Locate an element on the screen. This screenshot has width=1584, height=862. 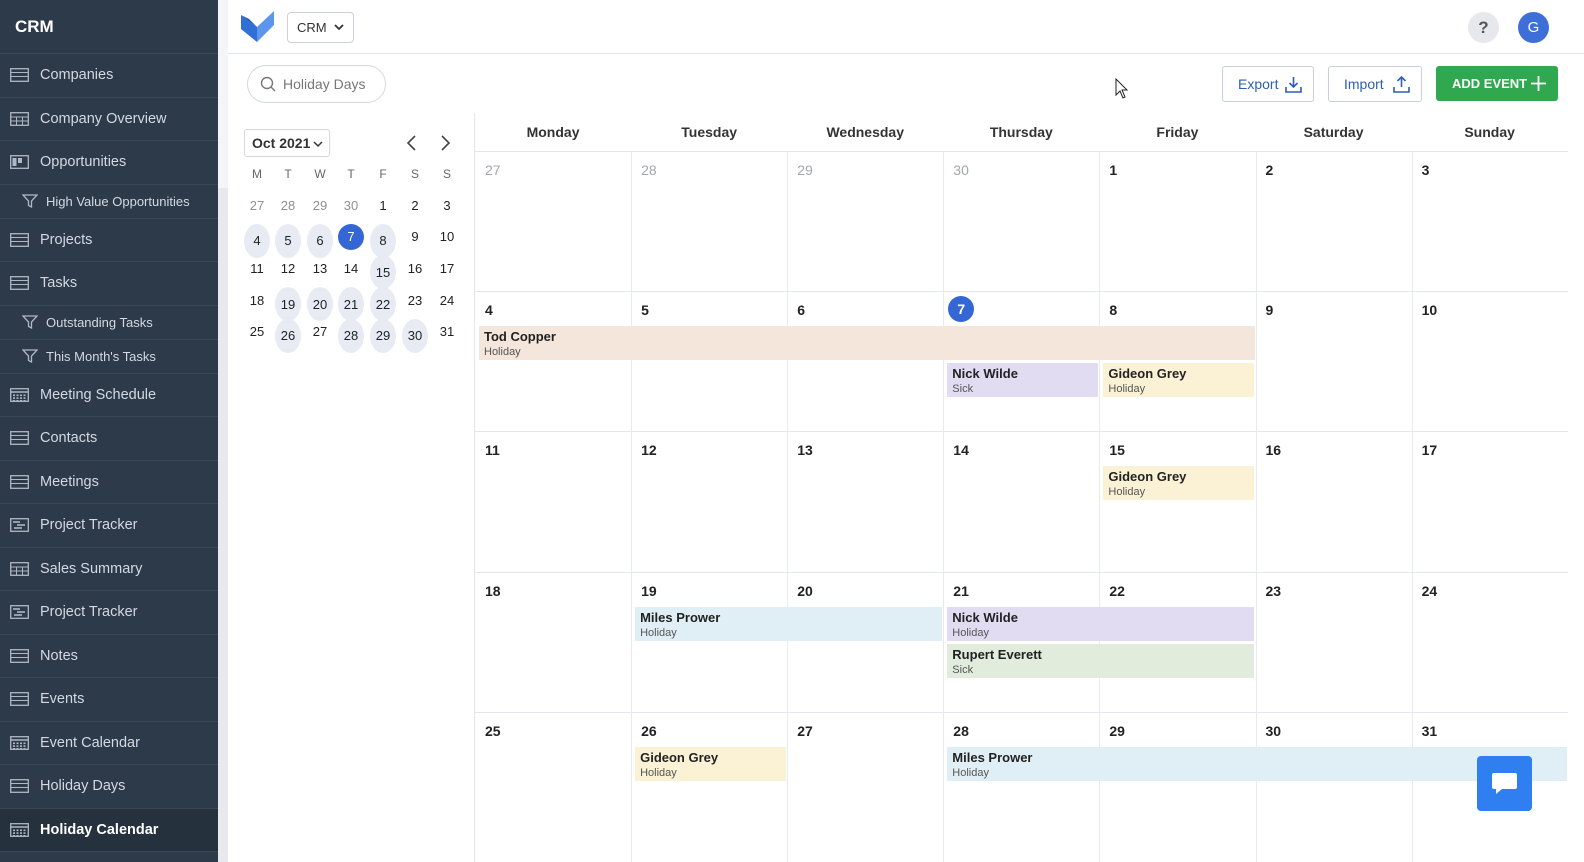
mini-day: 2 is located at coordinates (415, 205).